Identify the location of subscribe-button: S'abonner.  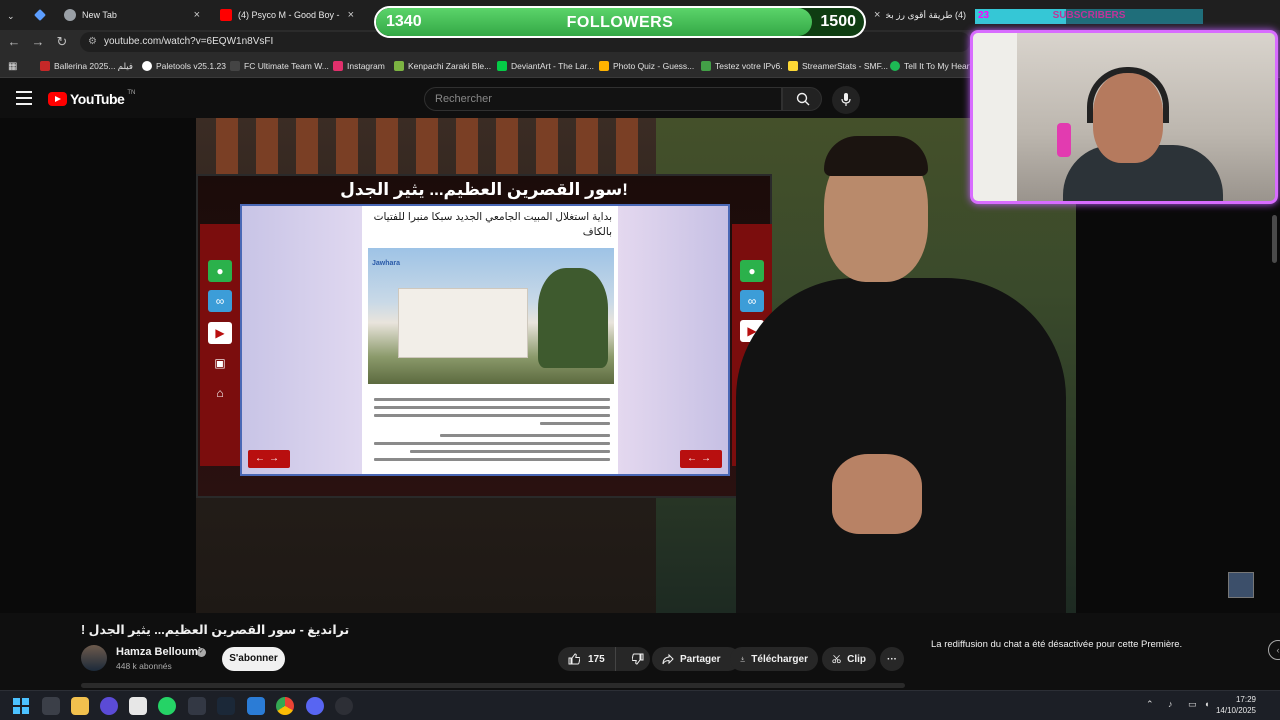
(253, 659).